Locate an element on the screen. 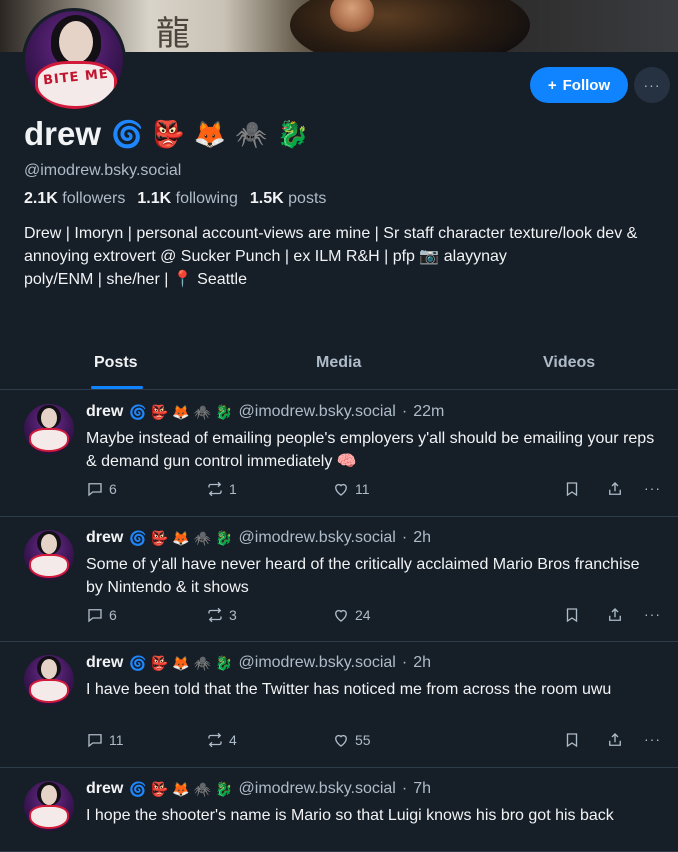  followers-stat: 2.1K followers is located at coordinates (74, 199).